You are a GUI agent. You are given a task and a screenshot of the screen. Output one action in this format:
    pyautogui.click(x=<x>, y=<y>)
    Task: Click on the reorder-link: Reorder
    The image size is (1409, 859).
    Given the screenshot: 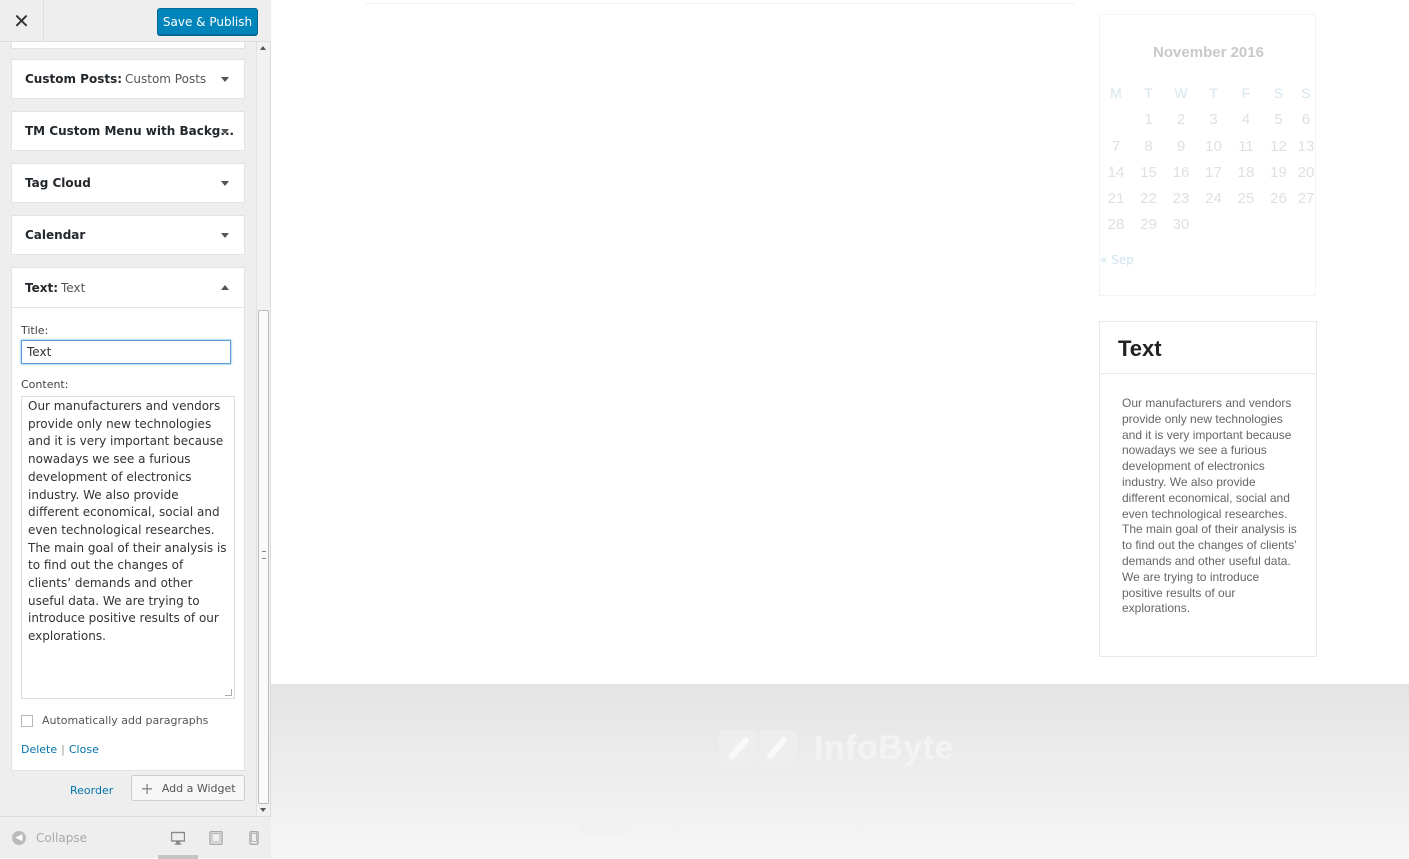 What is the action you would take?
    pyautogui.click(x=91, y=790)
    